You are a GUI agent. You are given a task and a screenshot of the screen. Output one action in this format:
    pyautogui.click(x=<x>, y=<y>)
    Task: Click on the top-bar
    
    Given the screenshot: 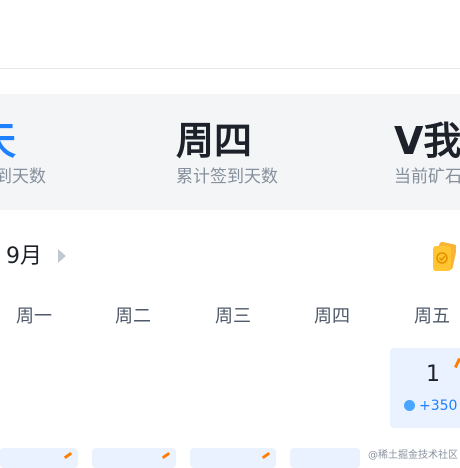 What is the action you would take?
    pyautogui.click(x=230, y=34)
    